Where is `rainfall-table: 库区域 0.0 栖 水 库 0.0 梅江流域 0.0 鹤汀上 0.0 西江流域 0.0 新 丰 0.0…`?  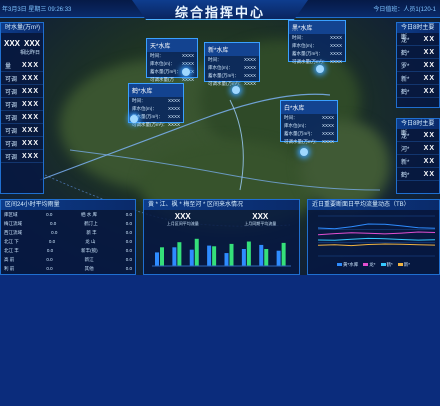
rainfall-table: 库区域 0.0 栖 水 库 0.0 梅江流域 0.0 鹤汀上 0.0 西江流域 0.0 新 丰 0.0… is located at coordinates (68, 241).